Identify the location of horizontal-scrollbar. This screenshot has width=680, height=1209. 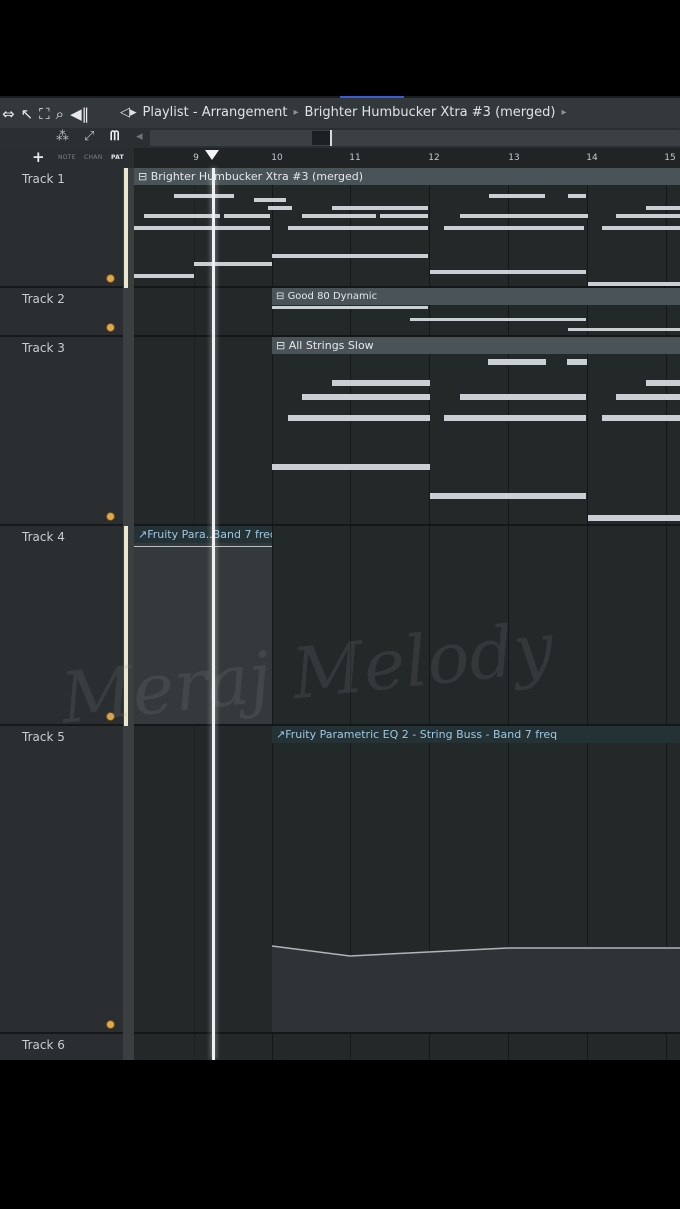
(415, 138).